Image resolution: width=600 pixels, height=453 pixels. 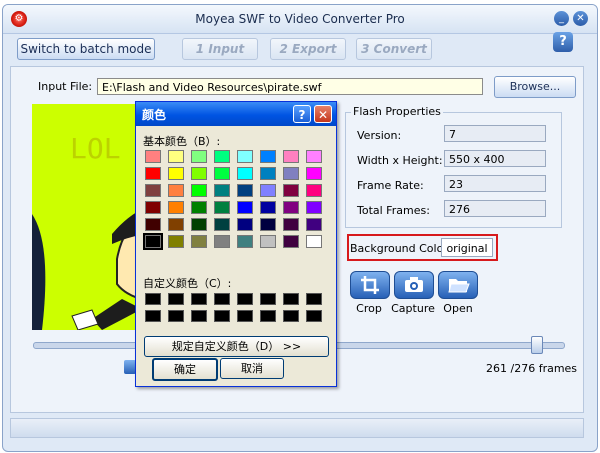 I want to click on close-button: ✕, so click(x=580, y=18).